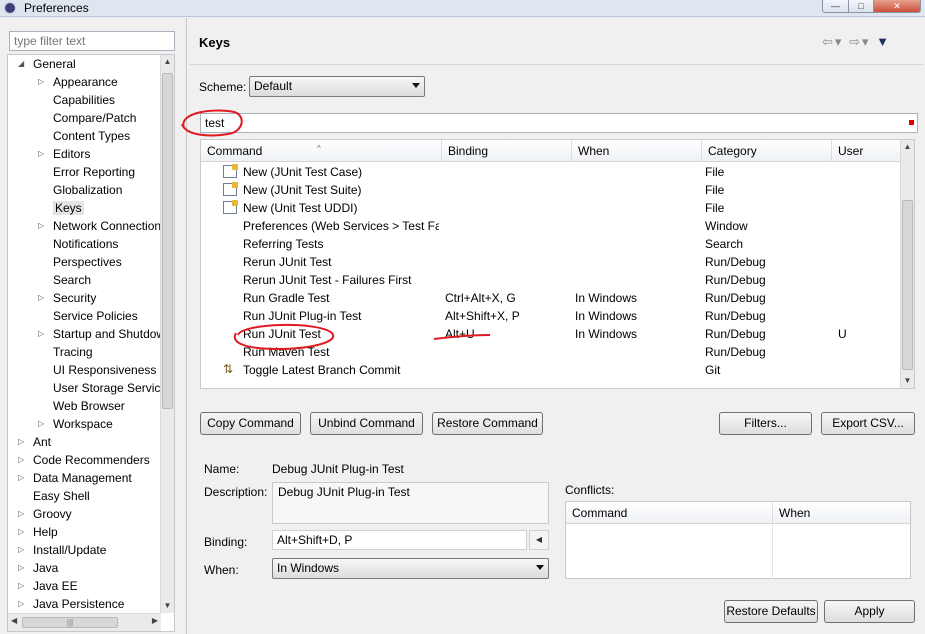  I want to click on tree-item: Perspectives, so click(80, 262).